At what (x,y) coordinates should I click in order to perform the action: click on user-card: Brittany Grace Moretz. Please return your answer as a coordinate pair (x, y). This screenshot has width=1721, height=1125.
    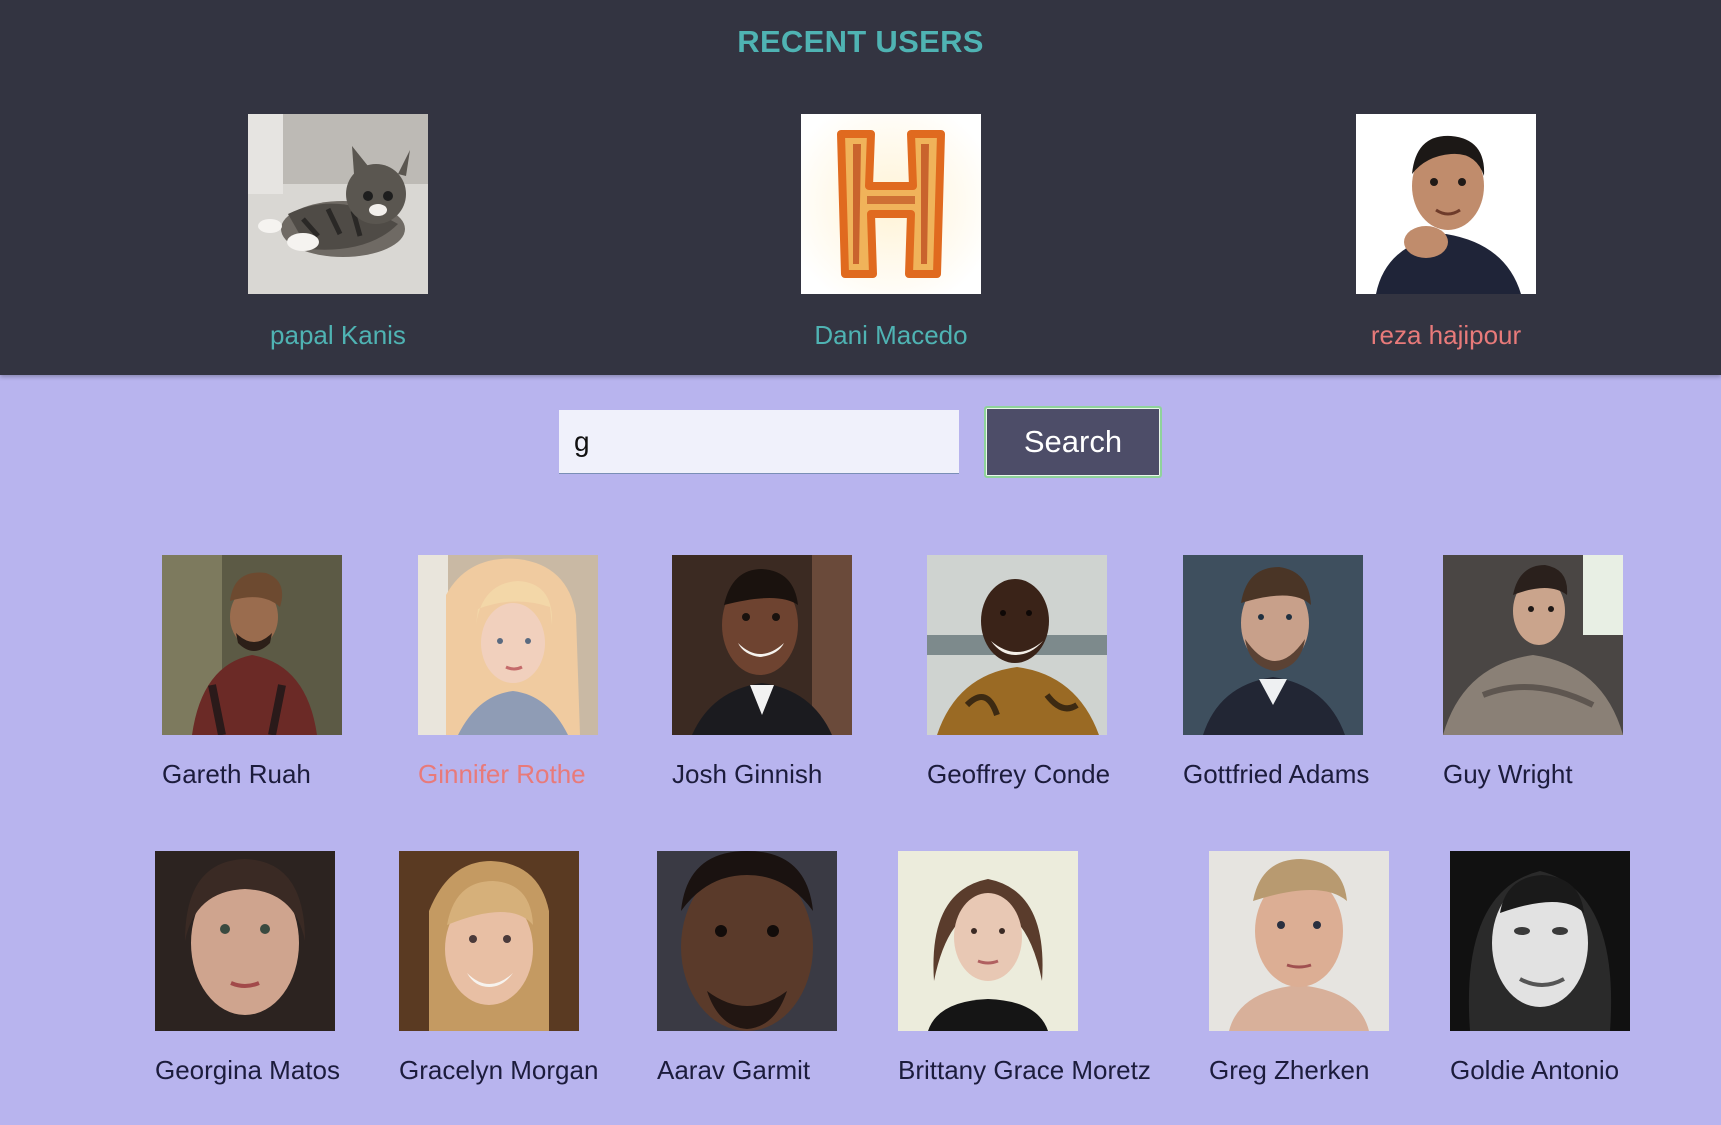
    Looking at the image, I should click on (1033, 968).